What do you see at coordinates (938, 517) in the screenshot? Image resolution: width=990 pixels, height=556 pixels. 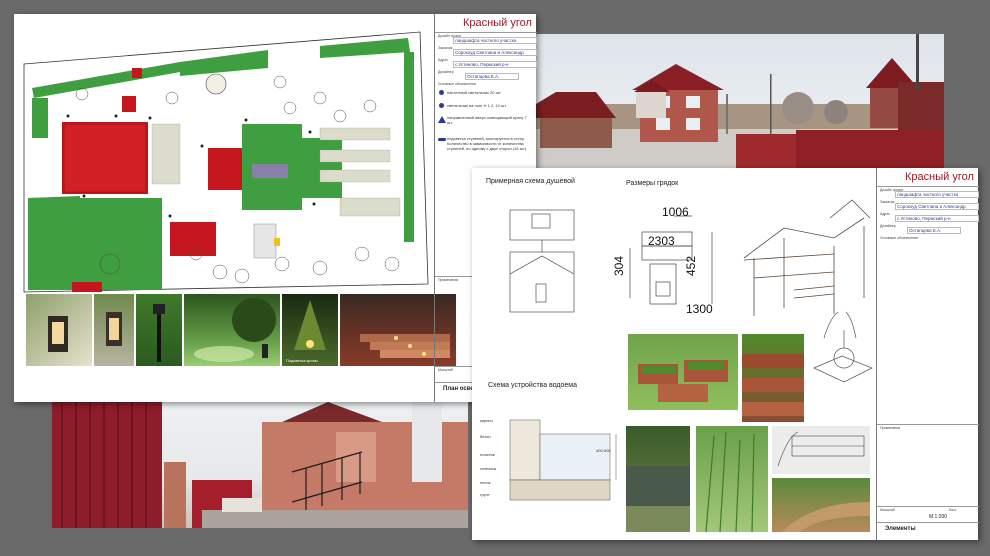 I see `elements-scale-value: М 1:200` at bounding box center [938, 517].